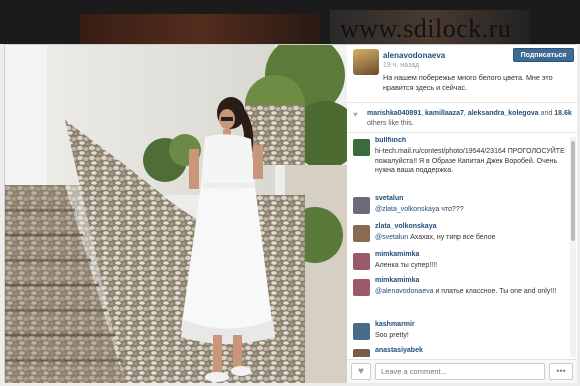 Image resolution: width=580 pixels, height=386 pixels. What do you see at coordinates (399, 350) in the screenshot?
I see `comment-username: anastasiyabek` at bounding box center [399, 350].